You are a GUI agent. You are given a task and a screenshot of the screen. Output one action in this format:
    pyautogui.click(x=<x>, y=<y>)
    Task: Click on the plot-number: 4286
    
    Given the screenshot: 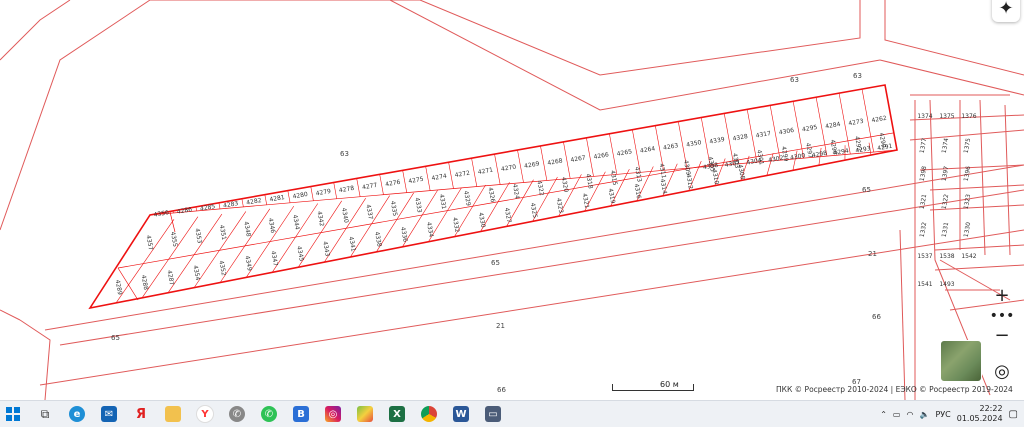 What is the action you would take?
    pyautogui.click(x=184, y=211)
    